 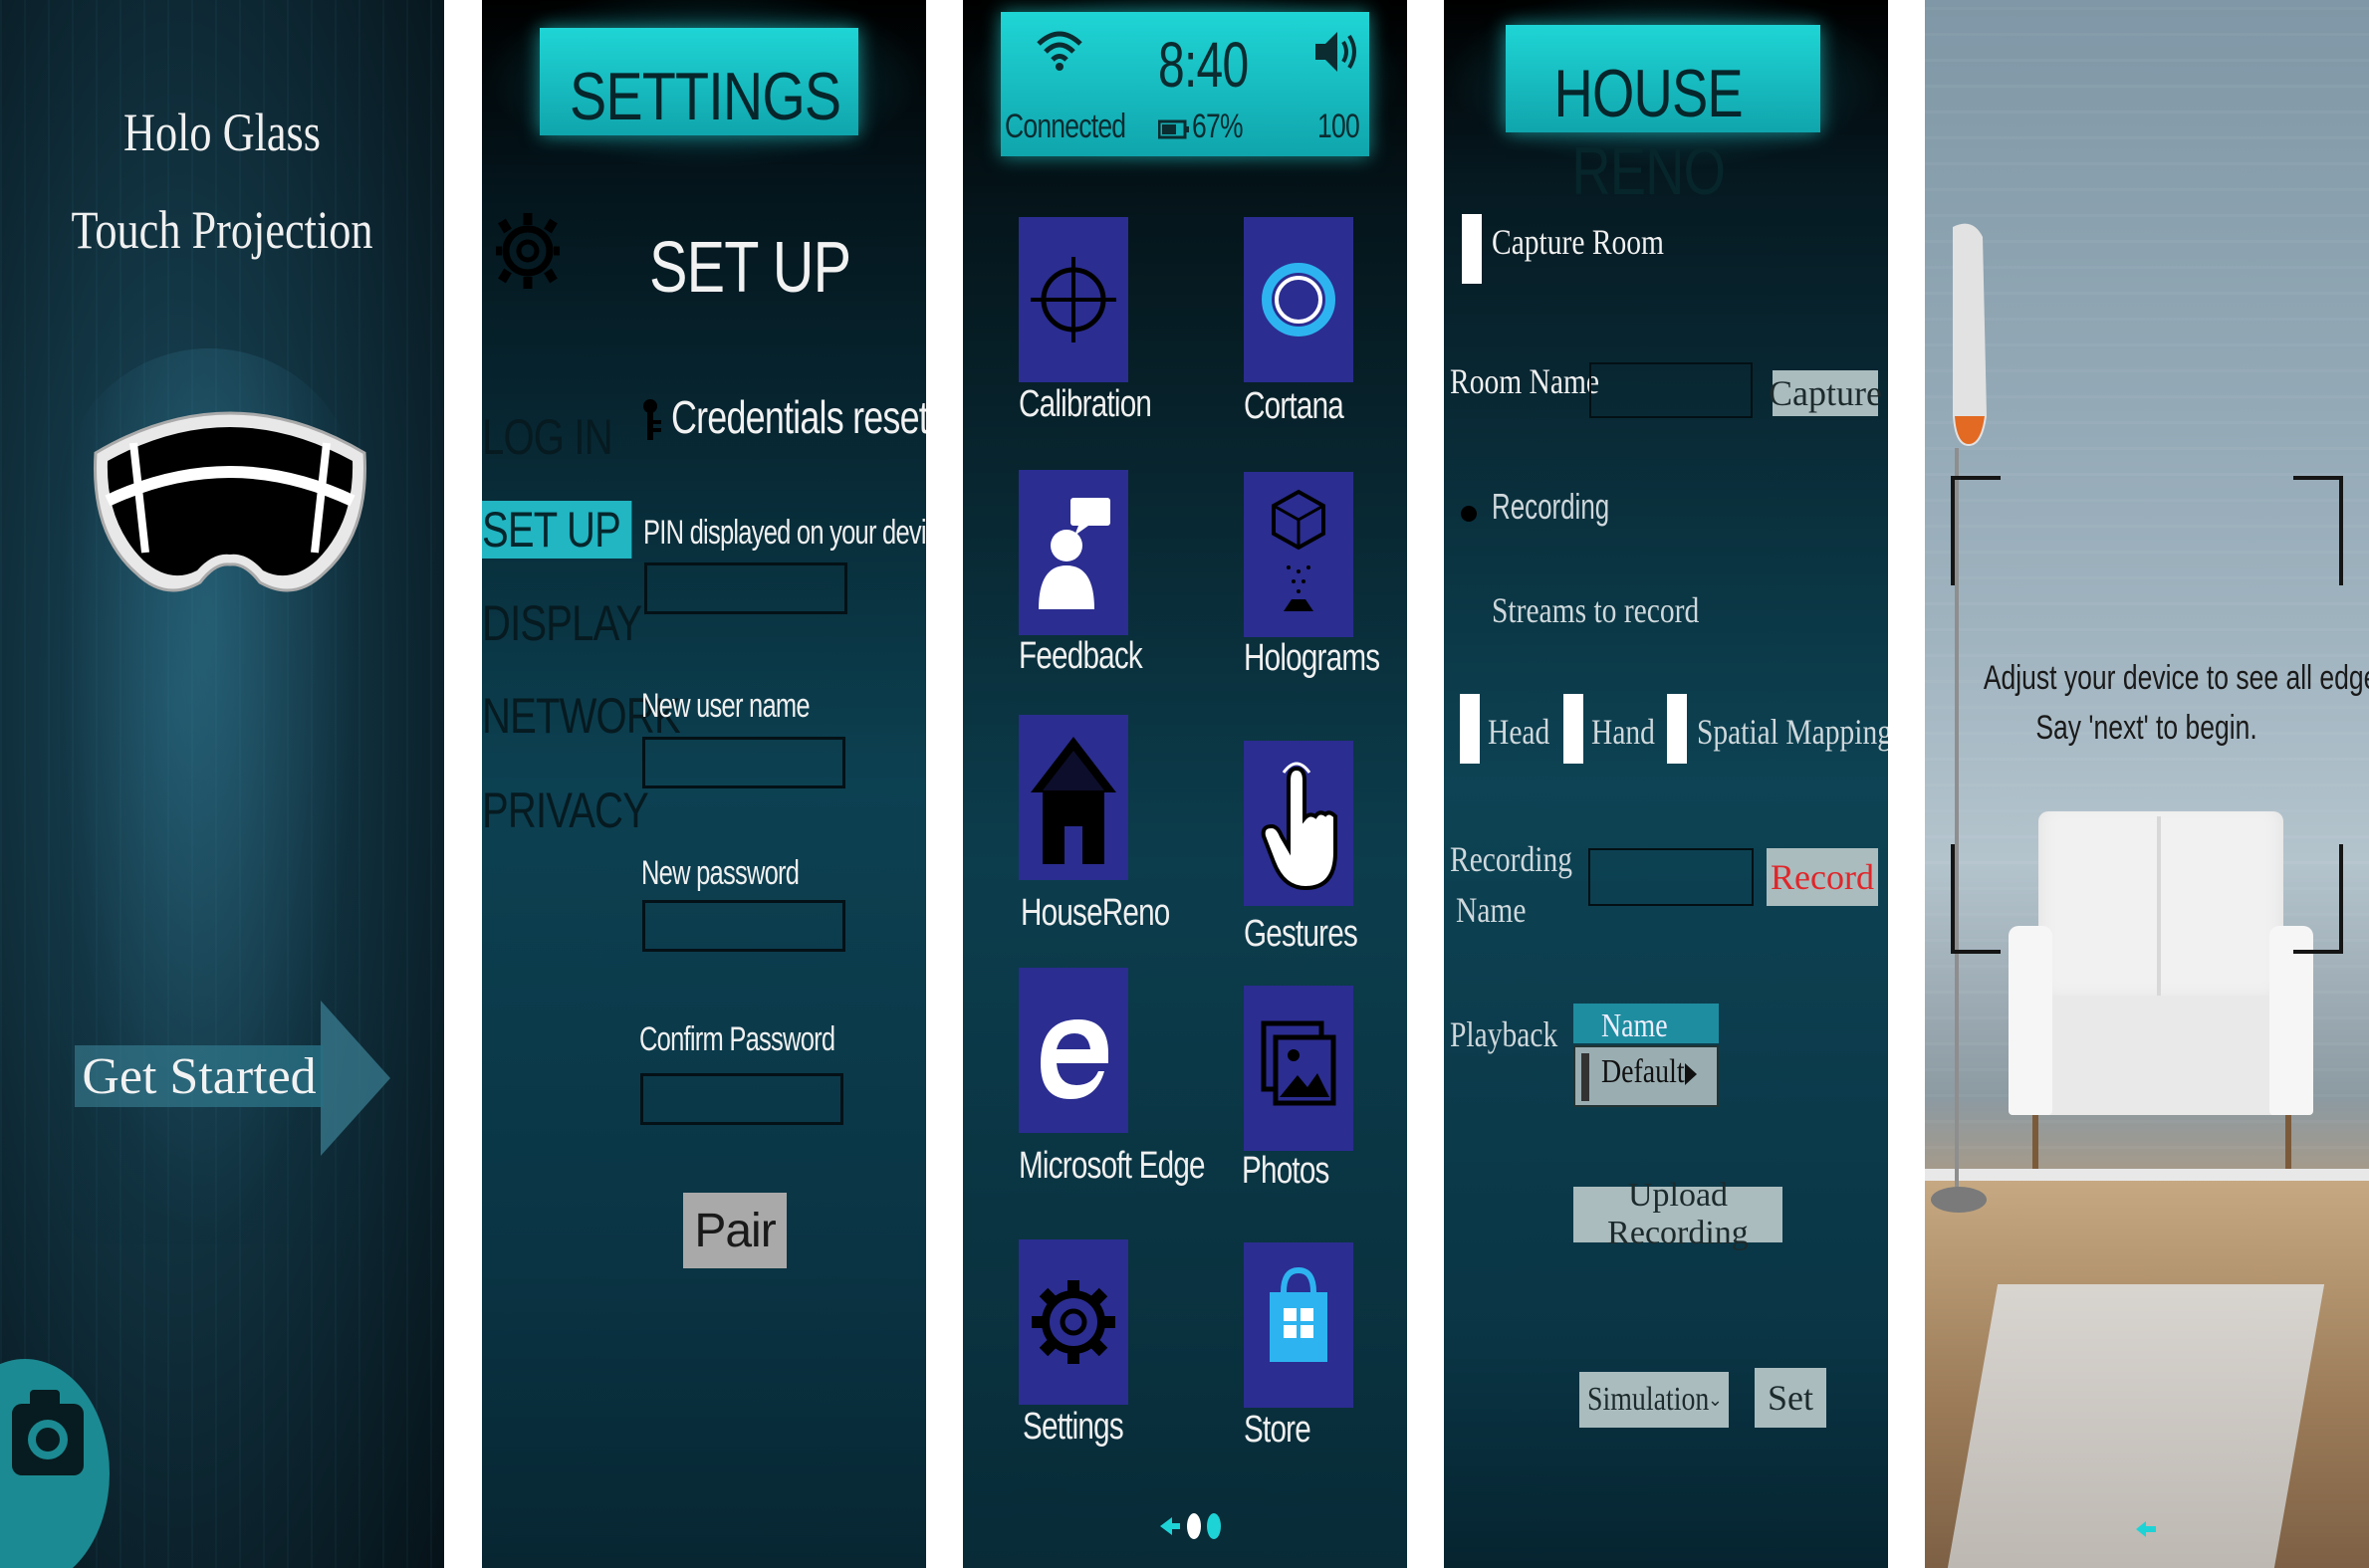 What do you see at coordinates (2146, 1529) in the screenshot?
I see `back-arrow-icon` at bounding box center [2146, 1529].